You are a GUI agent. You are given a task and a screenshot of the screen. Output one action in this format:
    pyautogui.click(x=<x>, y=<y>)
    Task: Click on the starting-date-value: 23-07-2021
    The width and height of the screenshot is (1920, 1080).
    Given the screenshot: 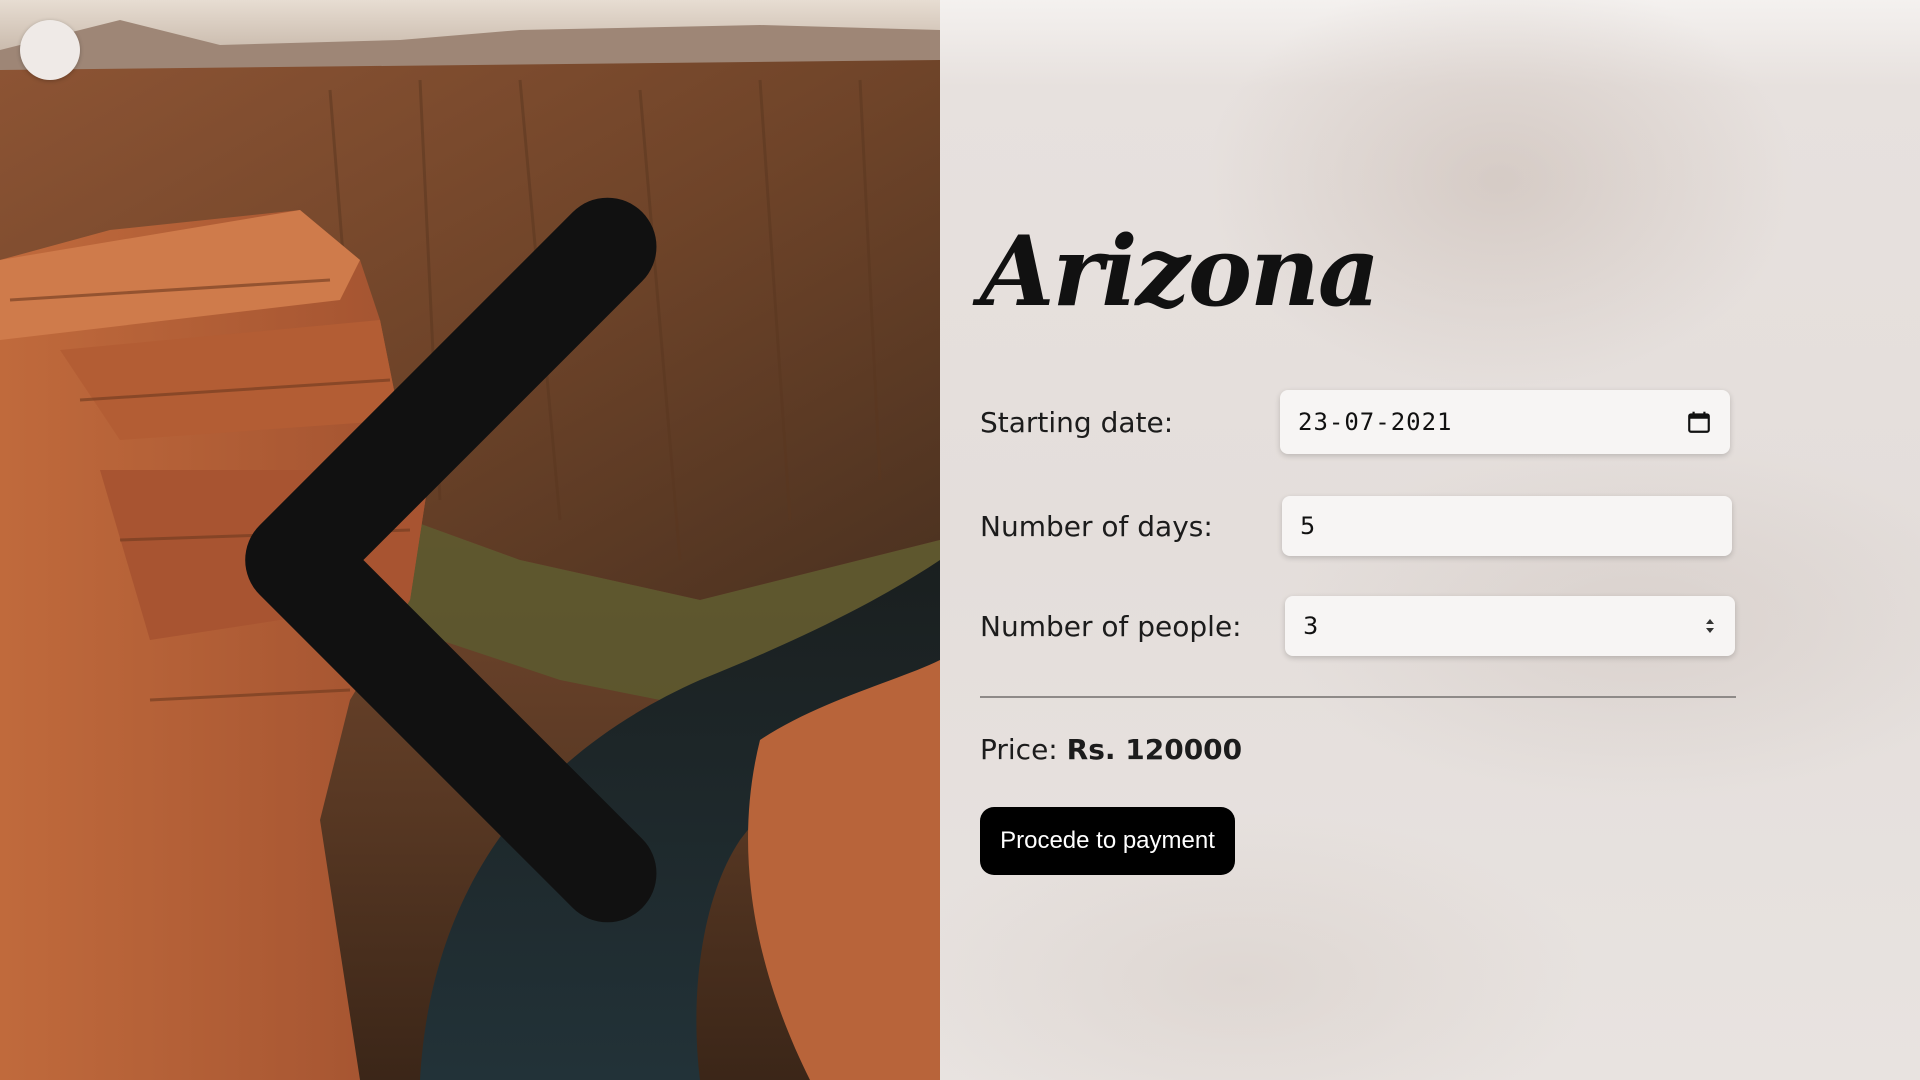 What is the action you would take?
    pyautogui.click(x=1375, y=422)
    